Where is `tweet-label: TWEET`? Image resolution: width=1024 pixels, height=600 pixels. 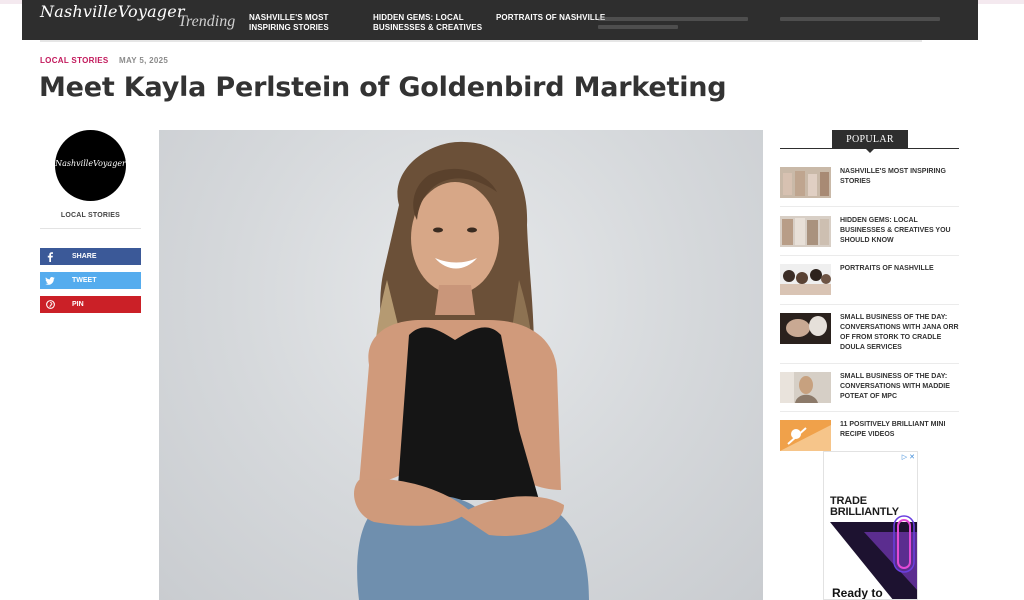 tweet-label: TWEET is located at coordinates (84, 280).